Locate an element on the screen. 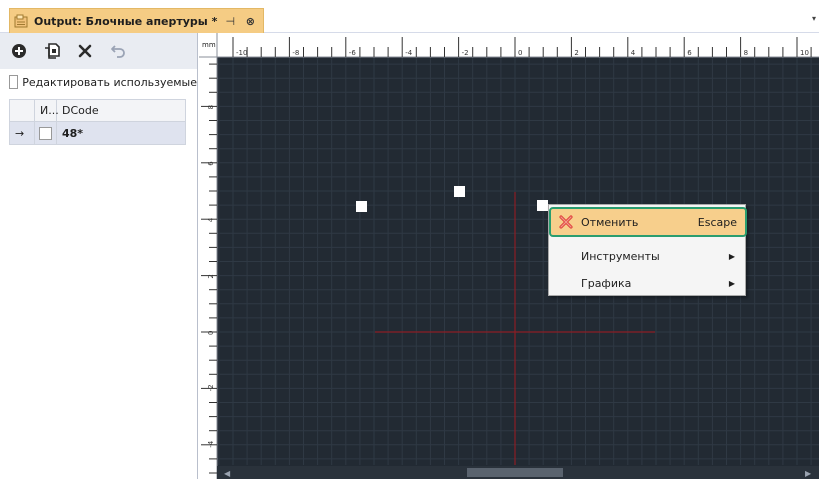 The width and height of the screenshot is (819, 479). dcode-grid: И... DCode → 48* is located at coordinates (97, 122).